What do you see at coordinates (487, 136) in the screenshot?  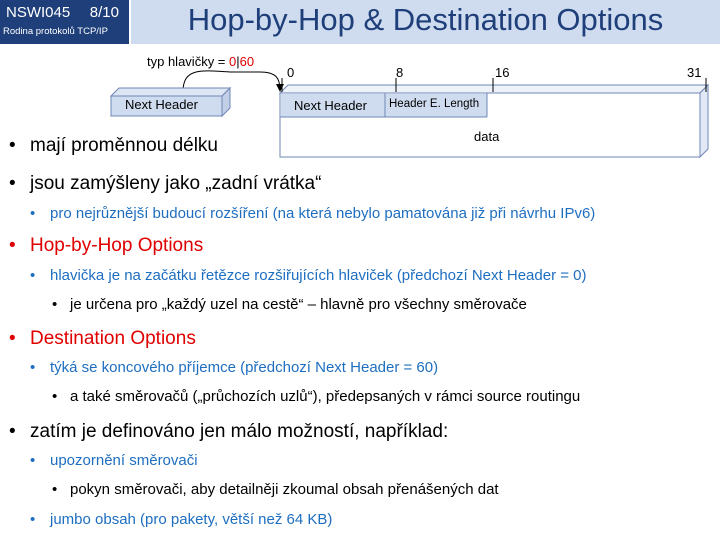 I see `data-field: data` at bounding box center [487, 136].